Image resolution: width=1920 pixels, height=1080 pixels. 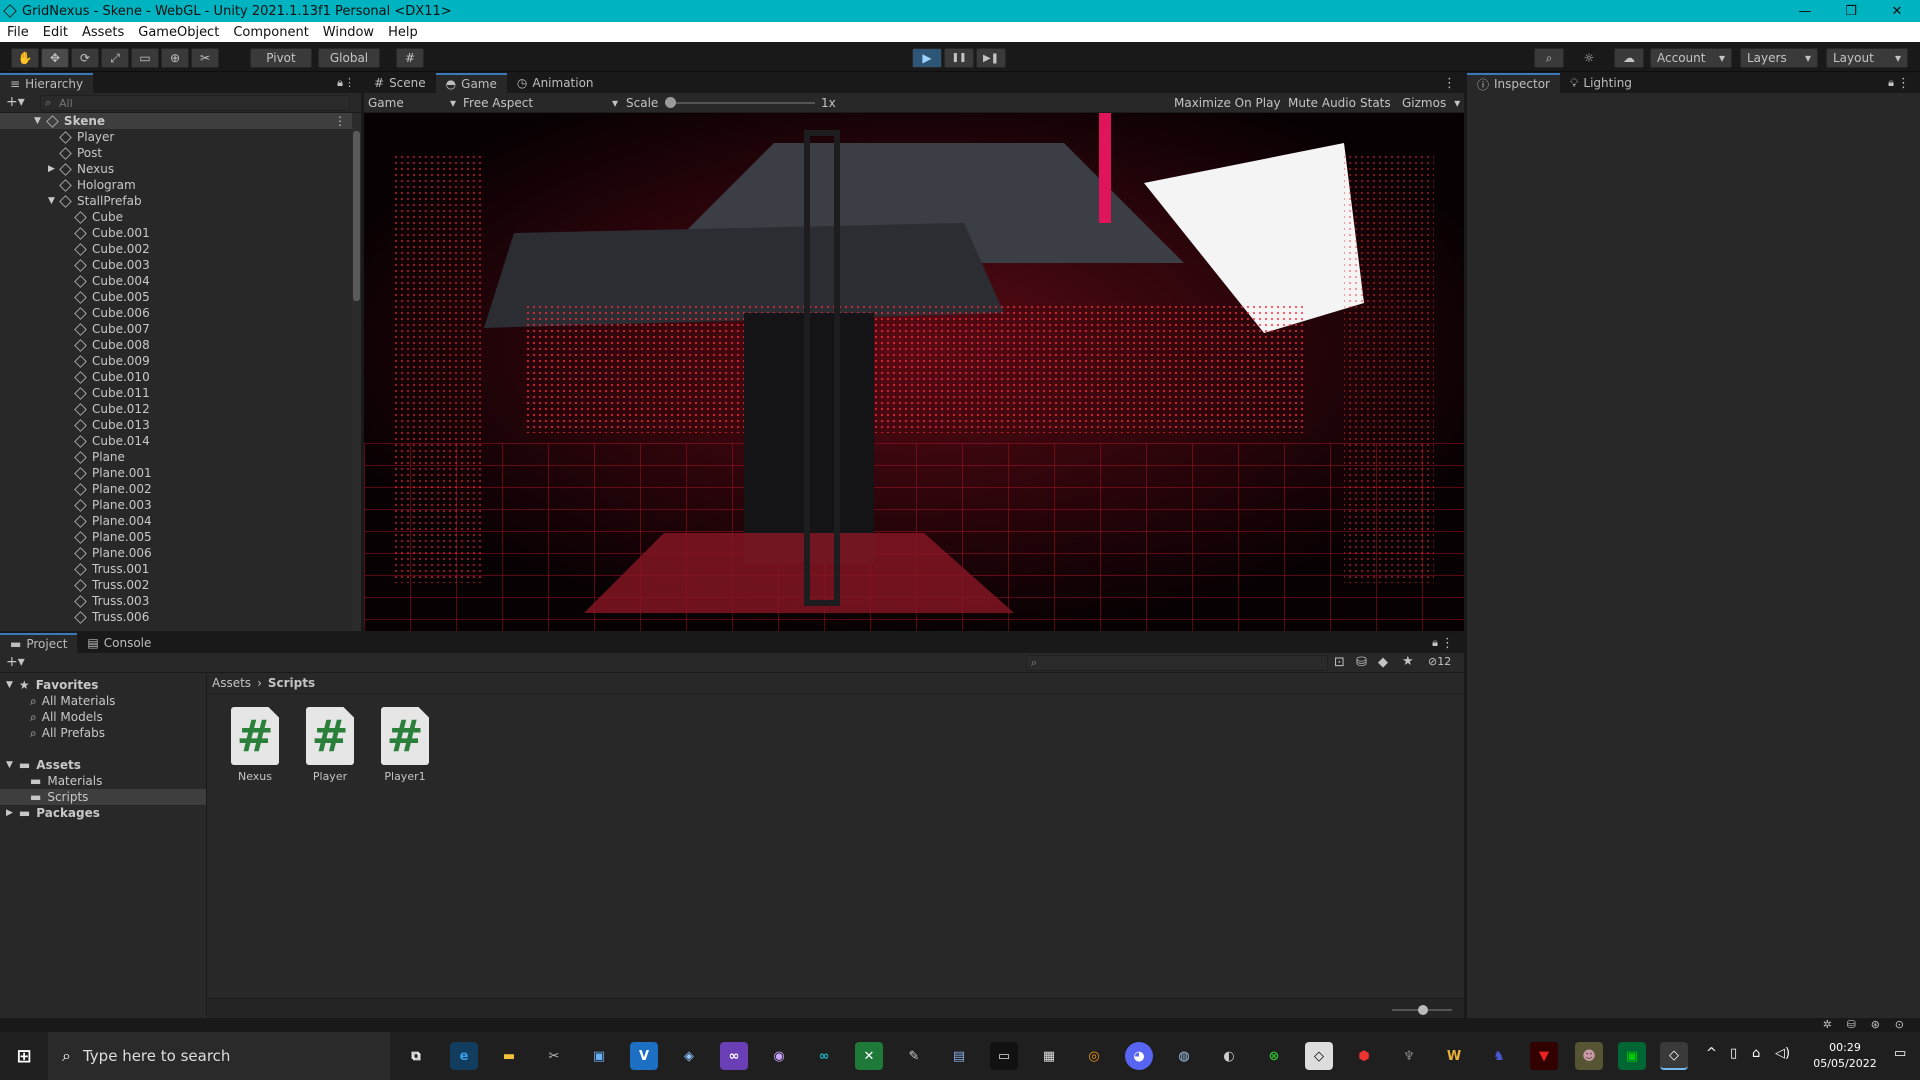 What do you see at coordinates (176, 137) in the screenshot?
I see `list-item: Player` at bounding box center [176, 137].